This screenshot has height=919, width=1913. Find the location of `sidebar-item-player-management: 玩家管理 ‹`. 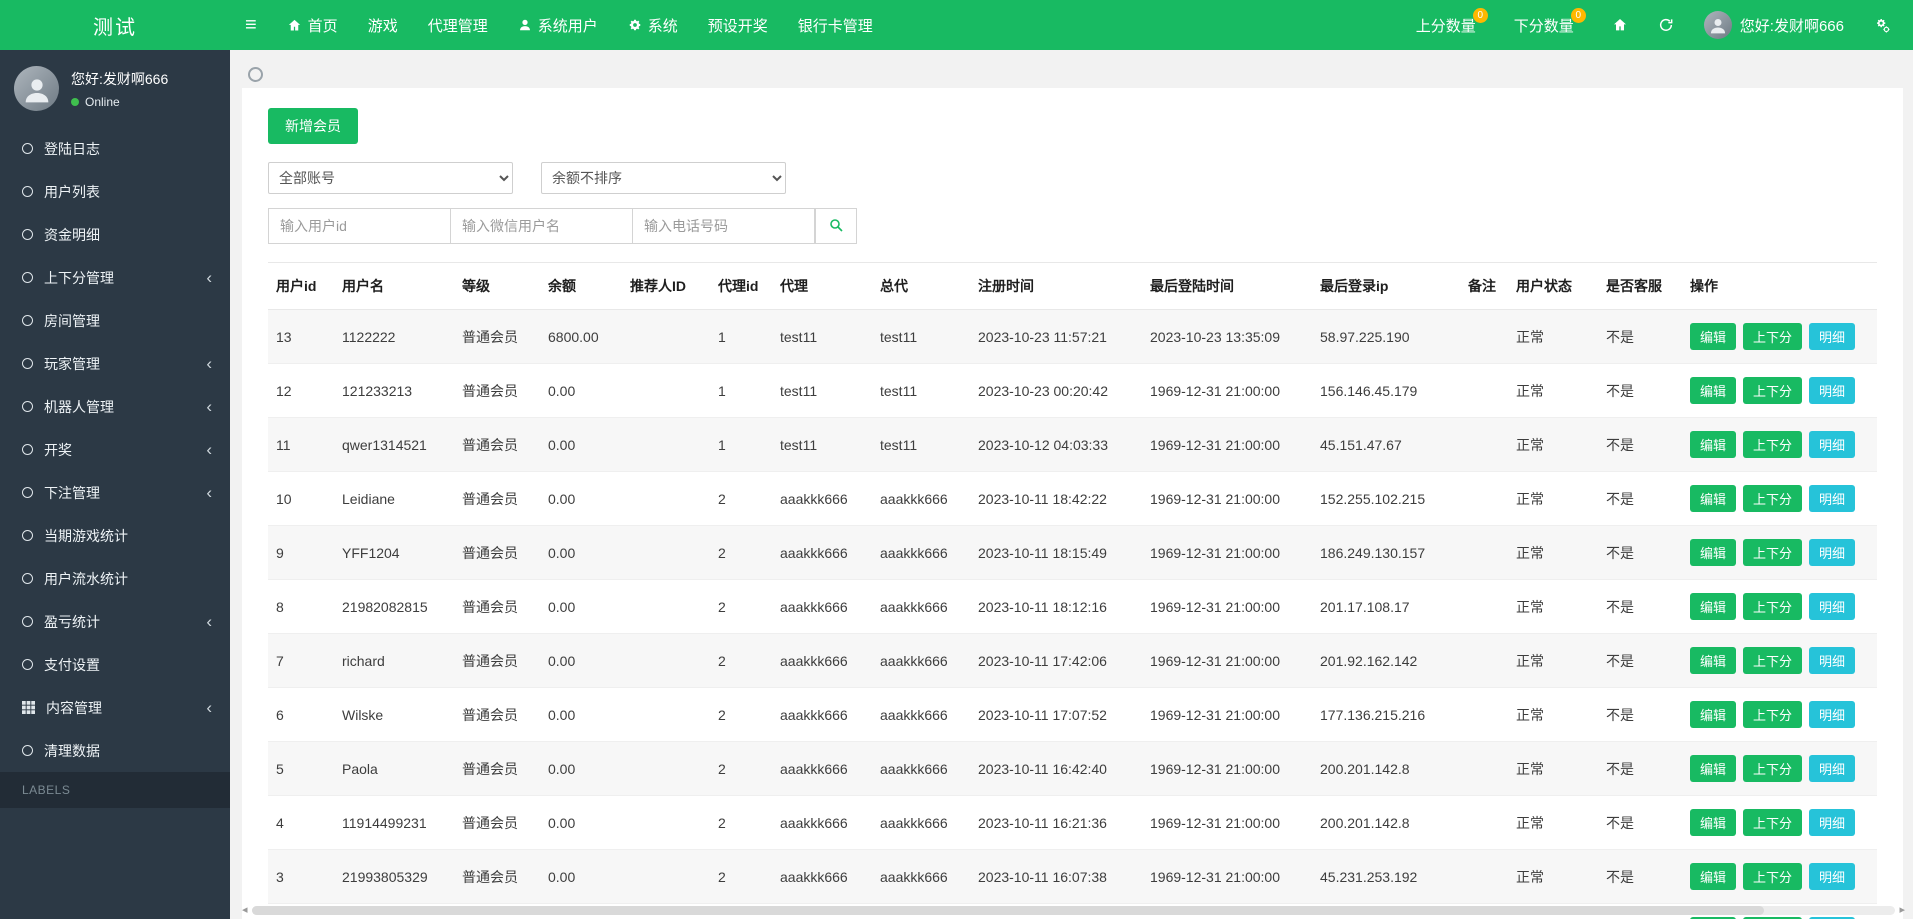

sidebar-item-player-management: 玩家管理 ‹ is located at coordinates (115, 363).